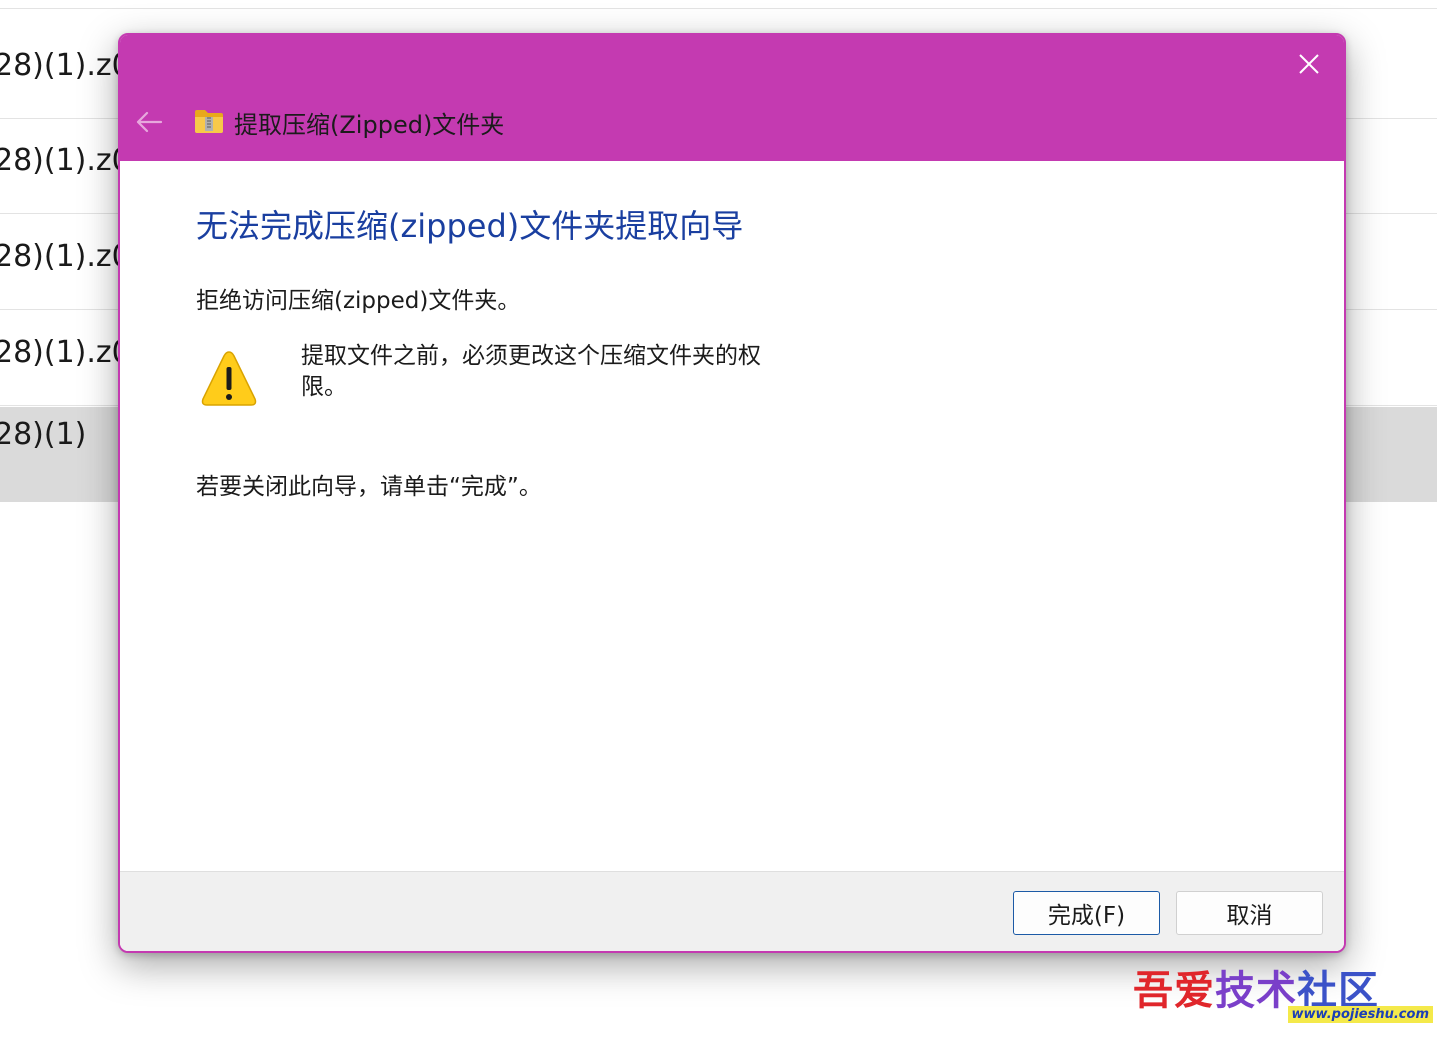 The width and height of the screenshot is (1437, 1039). Describe the element at coordinates (531, 371) in the screenshot. I see `warning-message: 提取文件之前，必须更改这个压缩文件夹的权限。` at that location.